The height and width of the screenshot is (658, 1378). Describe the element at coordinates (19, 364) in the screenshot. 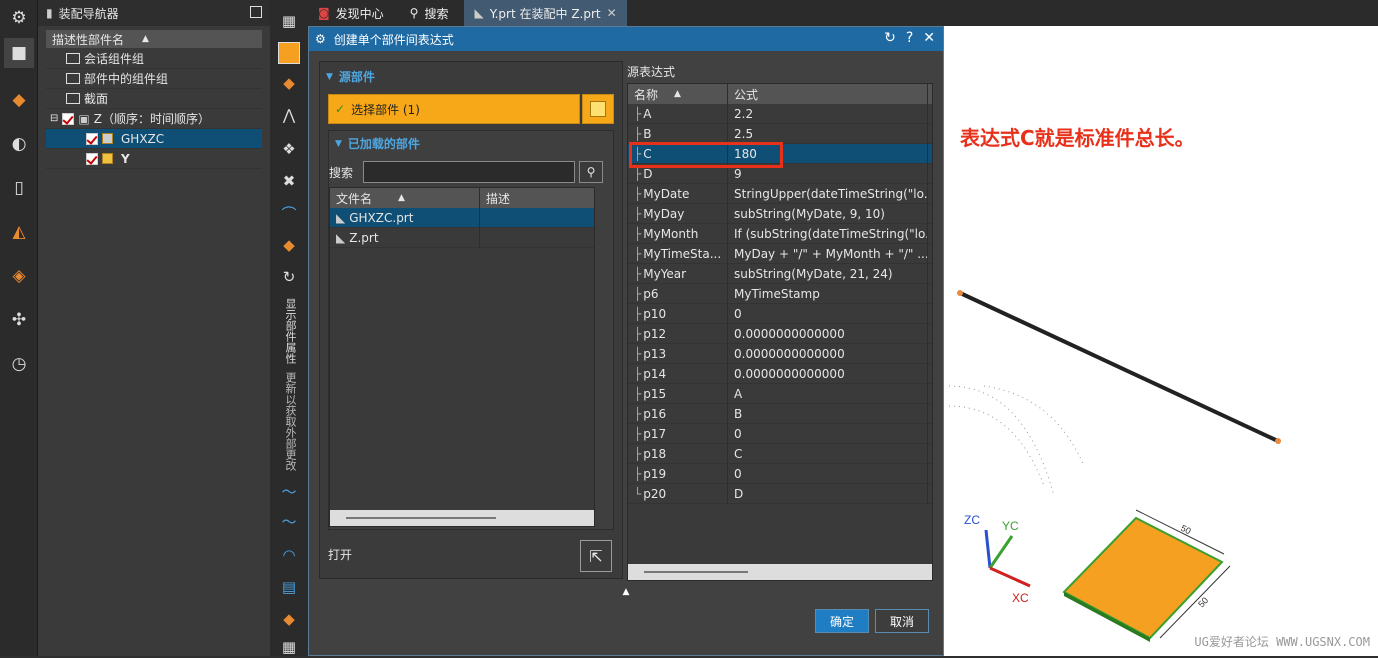

I see `clock-icon: ◷` at that location.